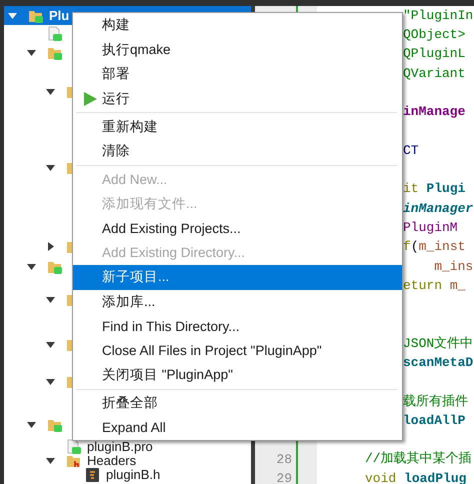  What do you see at coordinates (434, 74) in the screenshot?
I see `code-line: QVariant` at bounding box center [434, 74].